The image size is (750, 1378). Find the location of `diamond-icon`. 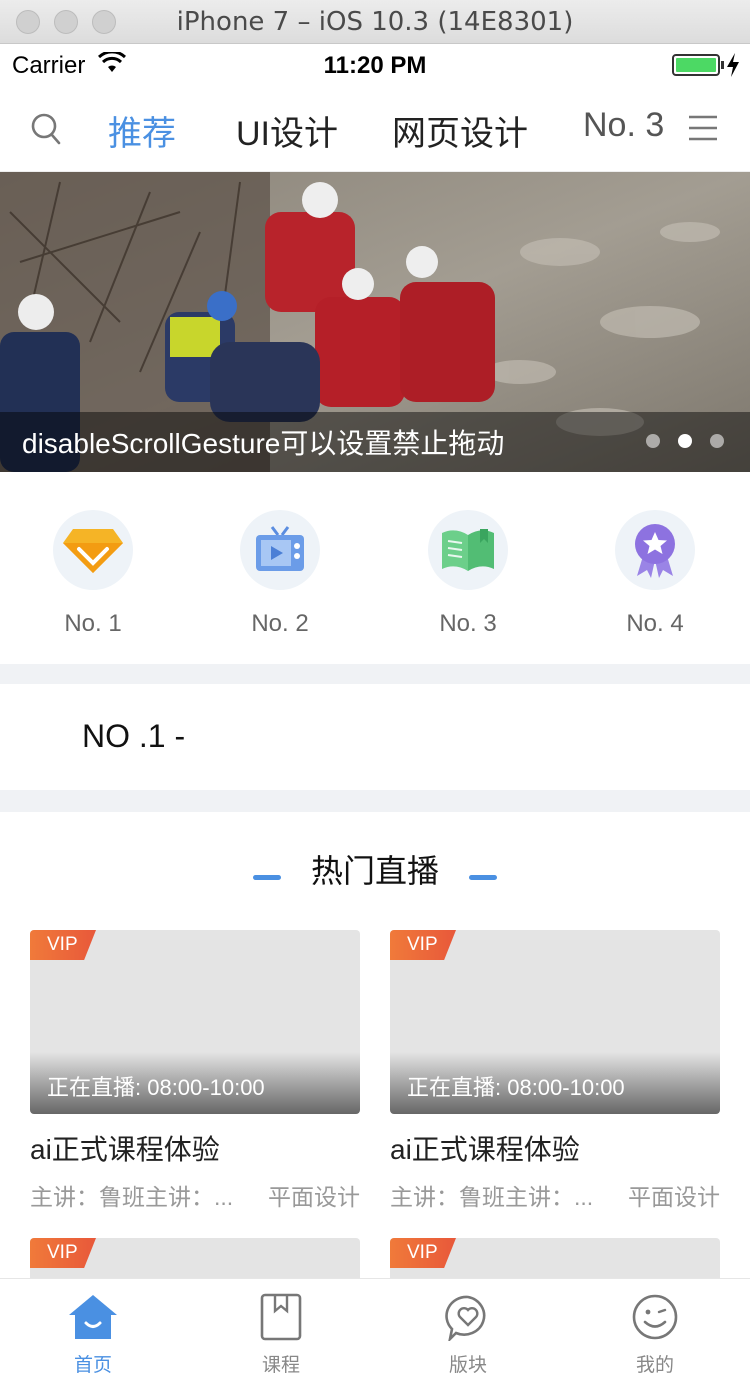

diamond-icon is located at coordinates (93, 551).